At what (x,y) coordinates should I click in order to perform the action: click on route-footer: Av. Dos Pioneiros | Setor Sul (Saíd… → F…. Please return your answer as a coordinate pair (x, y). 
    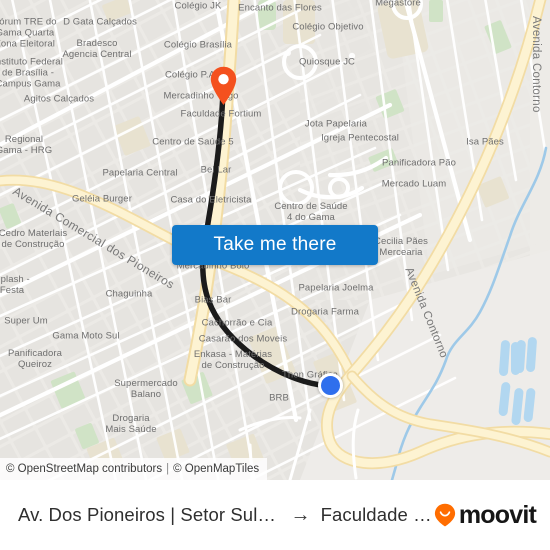
    Looking at the image, I should click on (275, 515).